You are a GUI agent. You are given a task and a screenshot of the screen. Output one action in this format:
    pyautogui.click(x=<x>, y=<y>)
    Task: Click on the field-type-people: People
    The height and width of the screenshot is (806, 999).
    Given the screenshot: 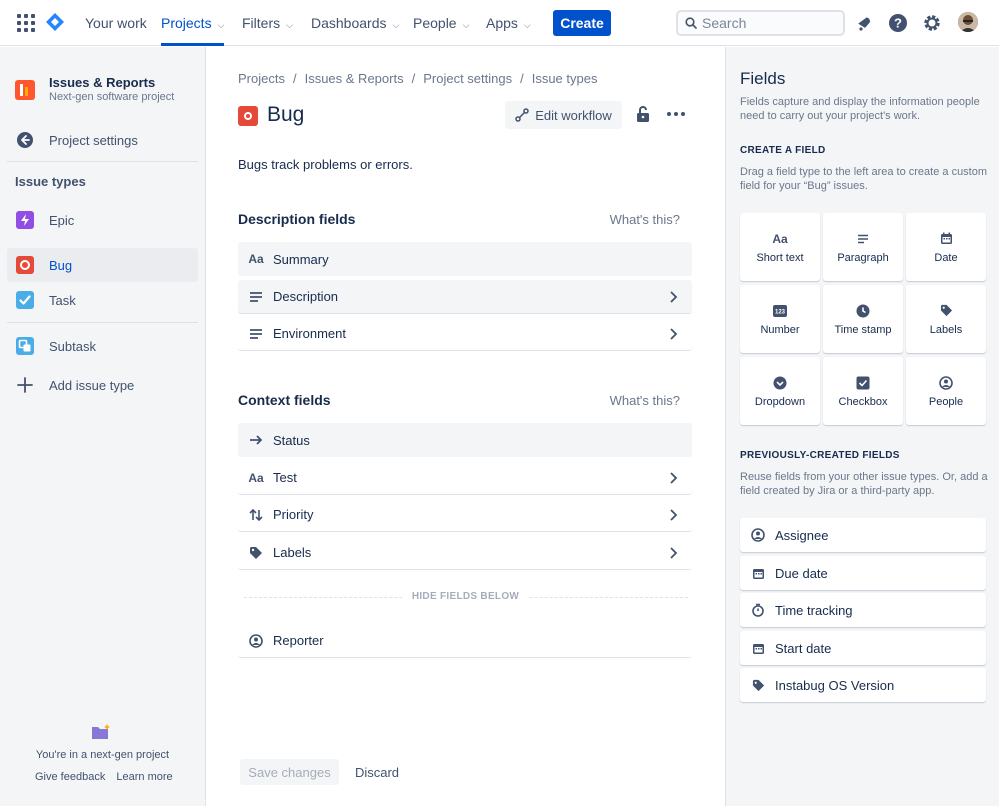 What is the action you would take?
    pyautogui.click(x=946, y=391)
    